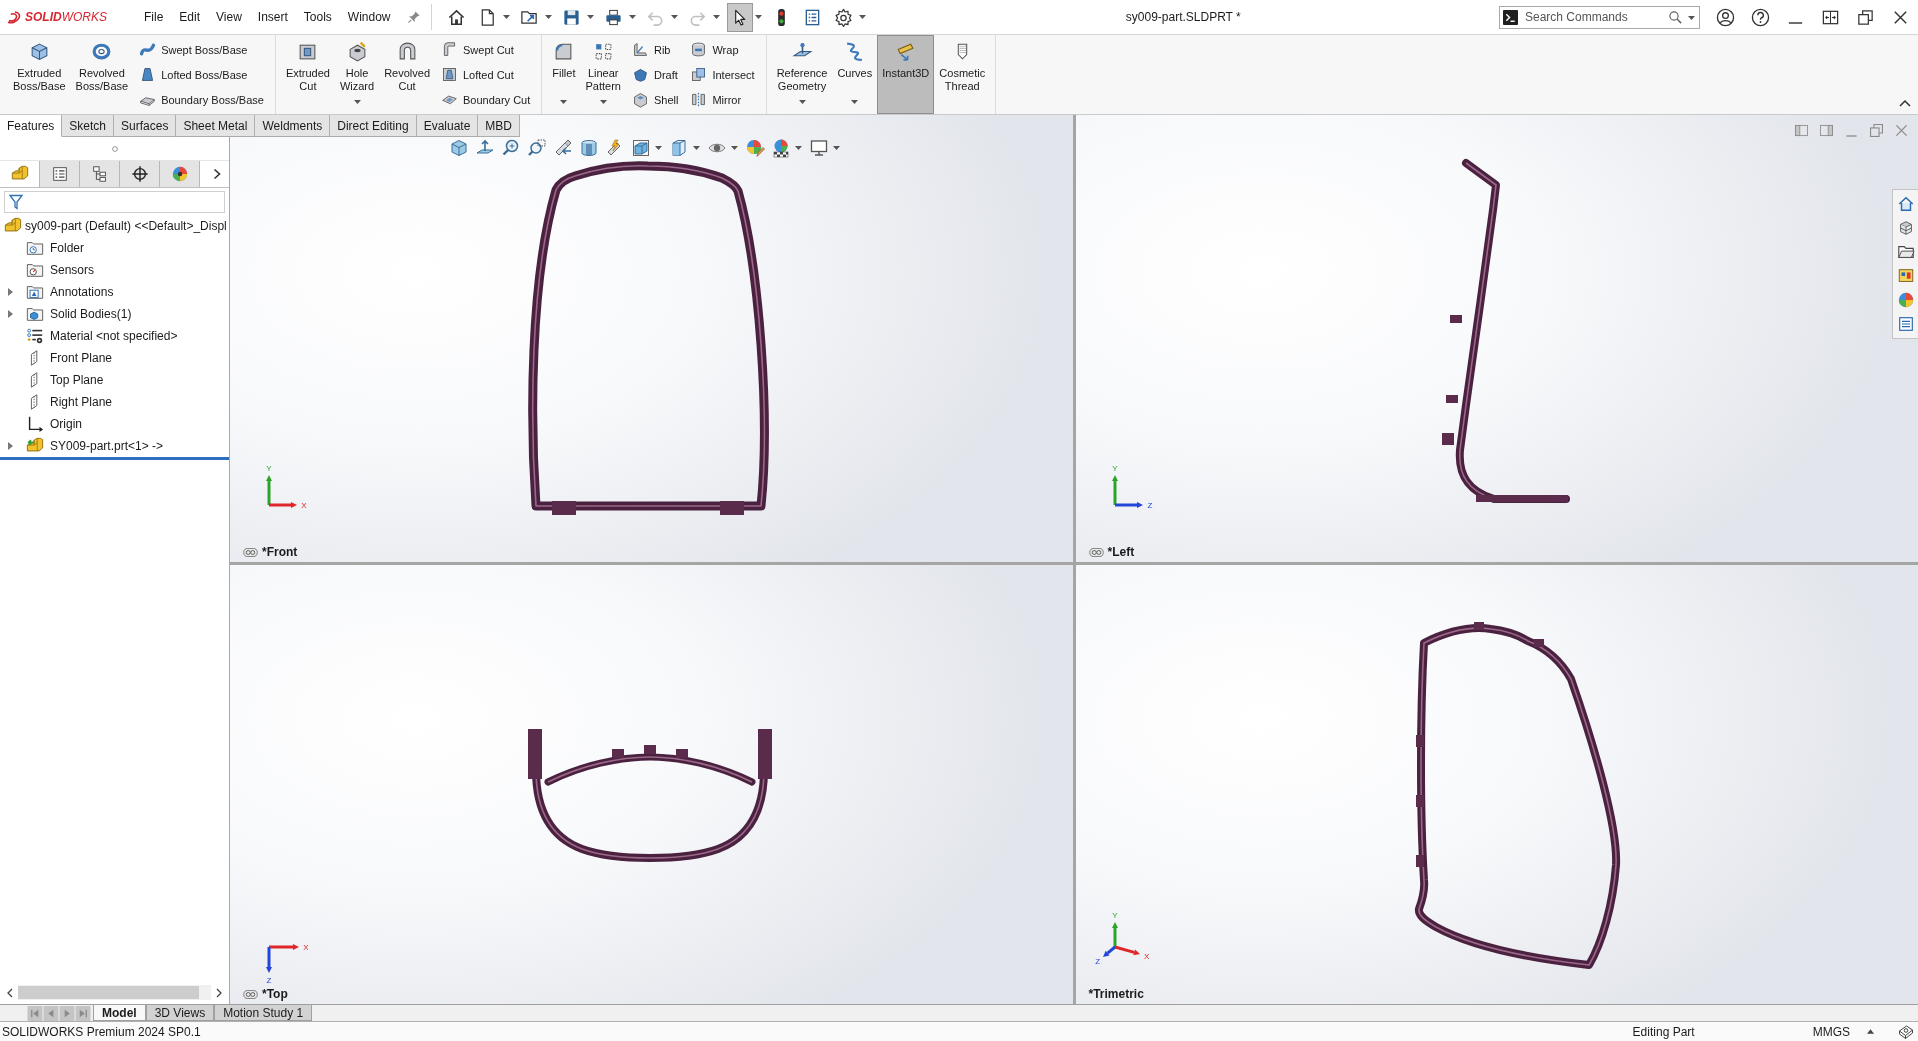 This screenshot has width=1918, height=1041. Describe the element at coordinates (216, 126) in the screenshot. I see `tab: Sheet Metal` at that location.